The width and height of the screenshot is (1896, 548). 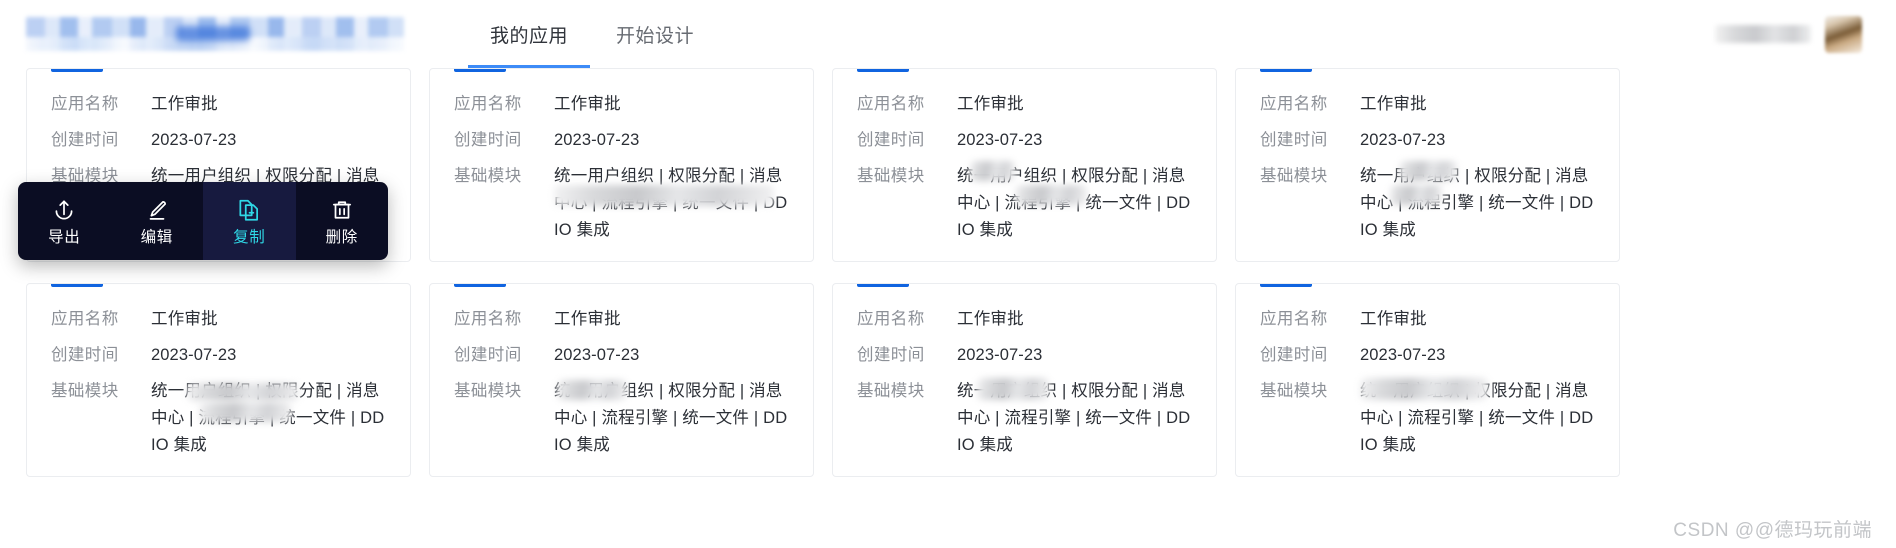 What do you see at coordinates (156, 237) in the screenshot?
I see `context-menu-label-edit: 编辑` at bounding box center [156, 237].